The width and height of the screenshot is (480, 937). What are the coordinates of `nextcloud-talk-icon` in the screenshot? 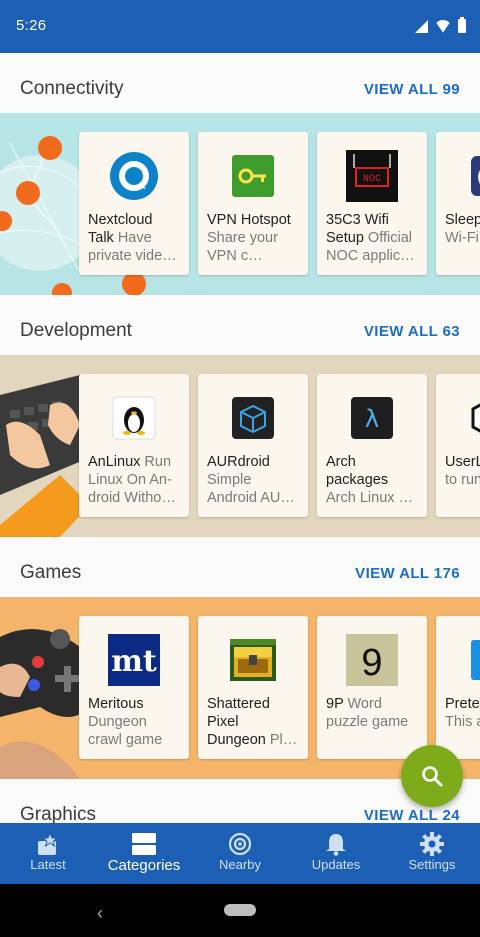 It's located at (134, 176).